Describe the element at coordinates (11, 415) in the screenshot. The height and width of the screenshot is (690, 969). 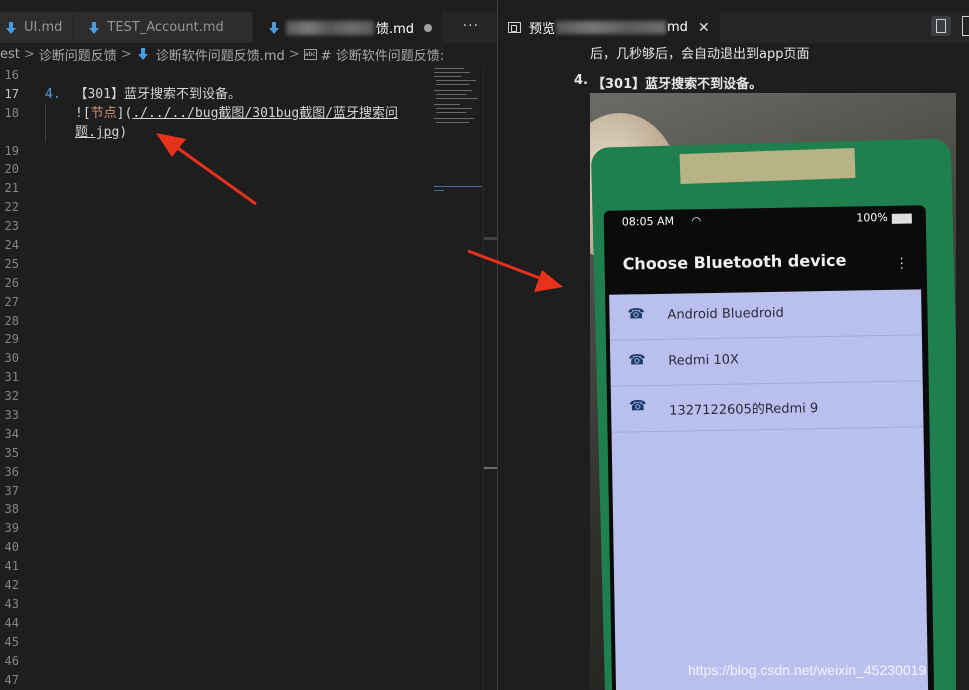
I see `line-number: 33` at that location.